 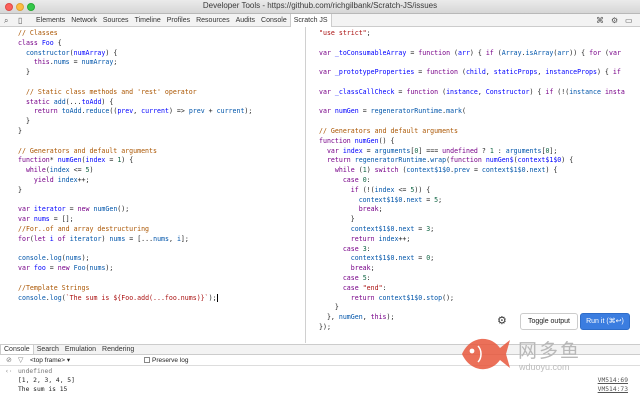 What do you see at coordinates (6, 20) in the screenshot?
I see `inspect-element-icon: ⌕` at bounding box center [6, 20].